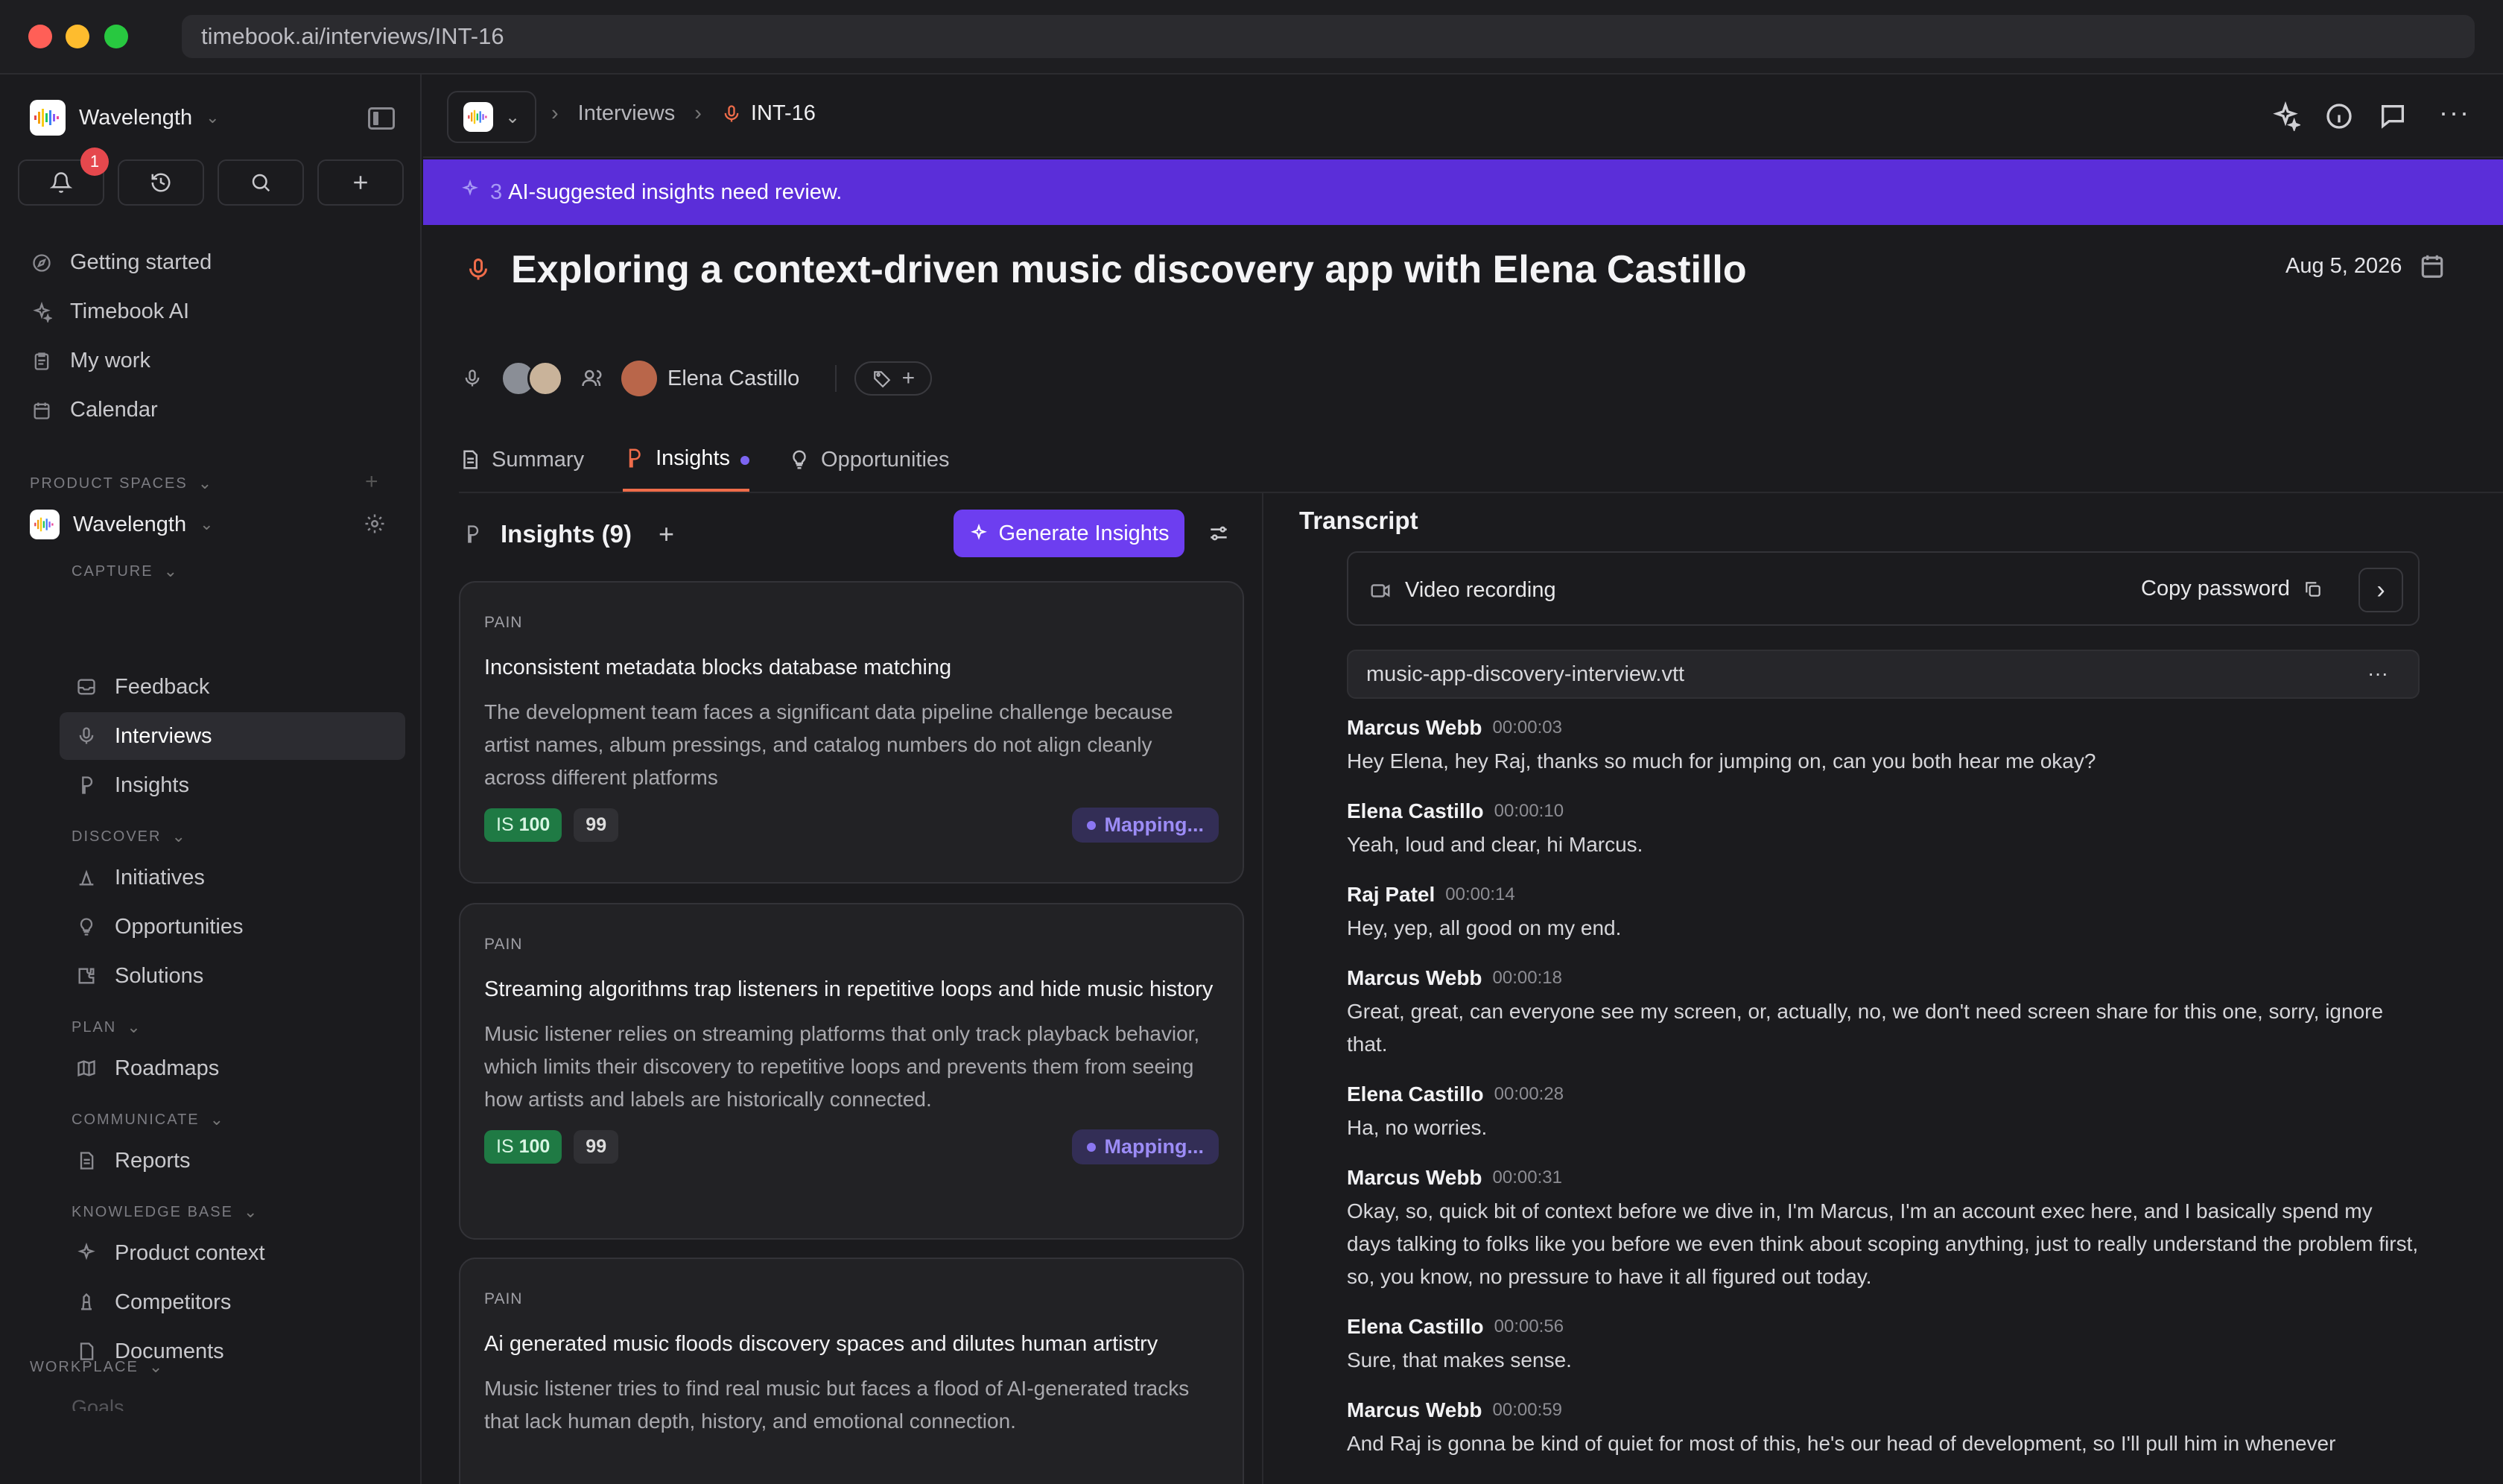 The width and height of the screenshot is (2503, 1484). What do you see at coordinates (113, 571) in the screenshot?
I see `section-label: CAPTURE` at bounding box center [113, 571].